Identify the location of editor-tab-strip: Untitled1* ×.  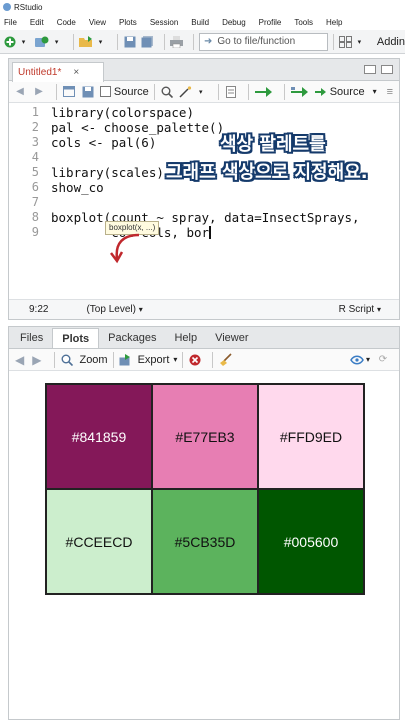
(204, 70).